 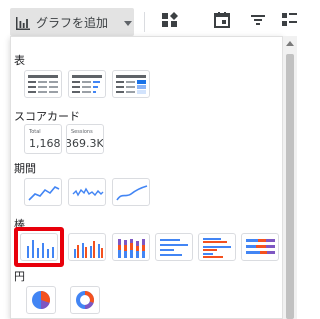 I want to click on stacked-bar-chart-icon, so click(x=260, y=246).